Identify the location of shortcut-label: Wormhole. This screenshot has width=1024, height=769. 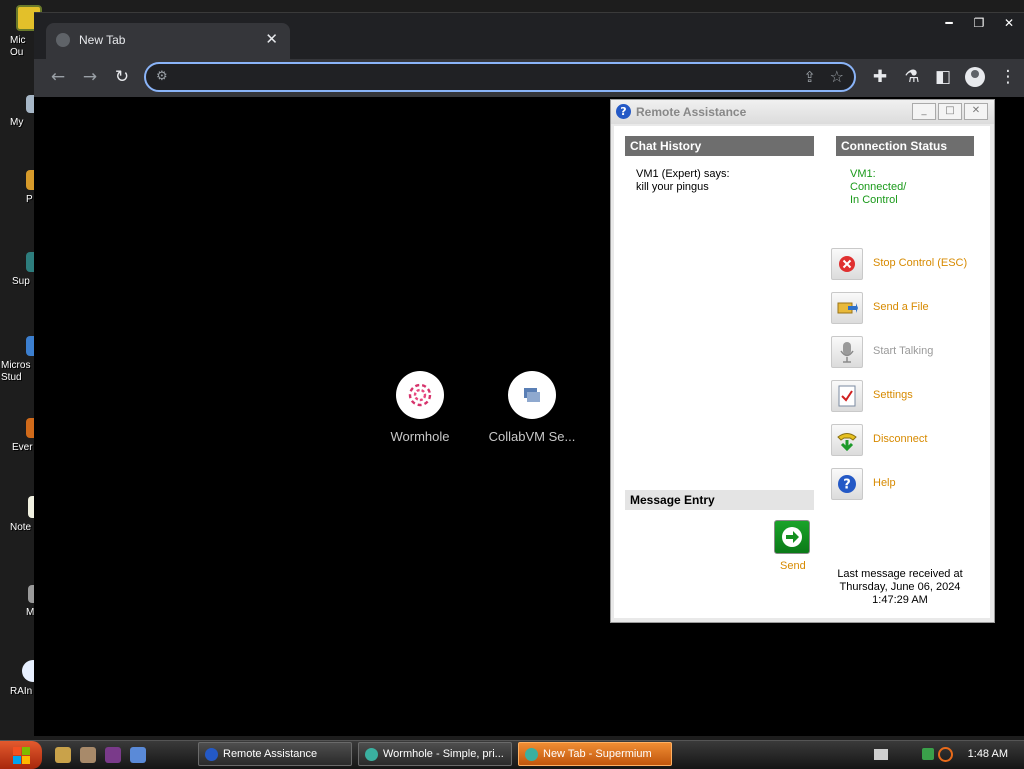
(420, 436).